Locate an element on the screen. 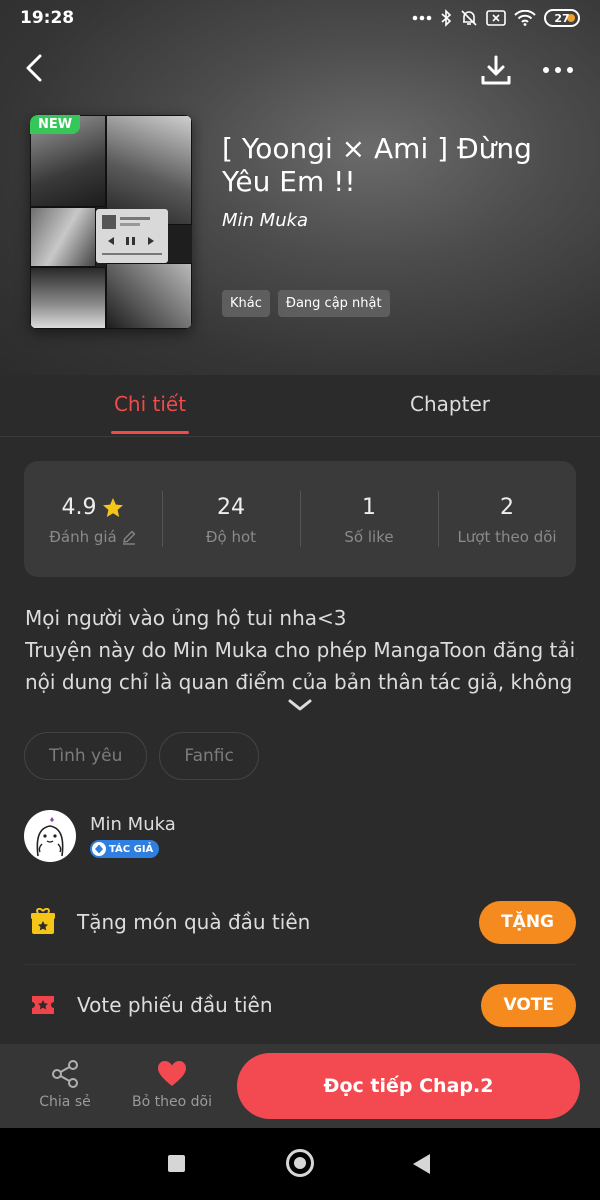 This screenshot has width=600, height=1200. tab-bar: Chi tiết Chapter is located at coordinates (300, 406).